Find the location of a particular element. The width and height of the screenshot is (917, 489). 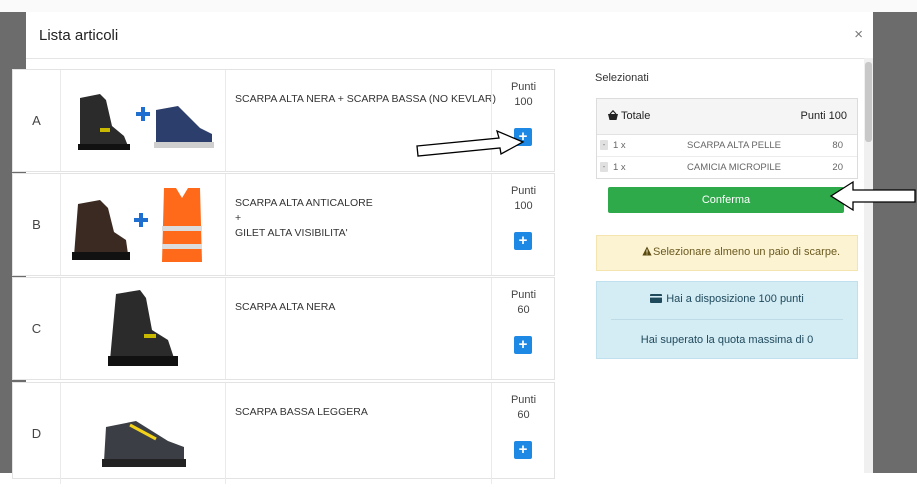

selected-points: 80 is located at coordinates (837, 145).